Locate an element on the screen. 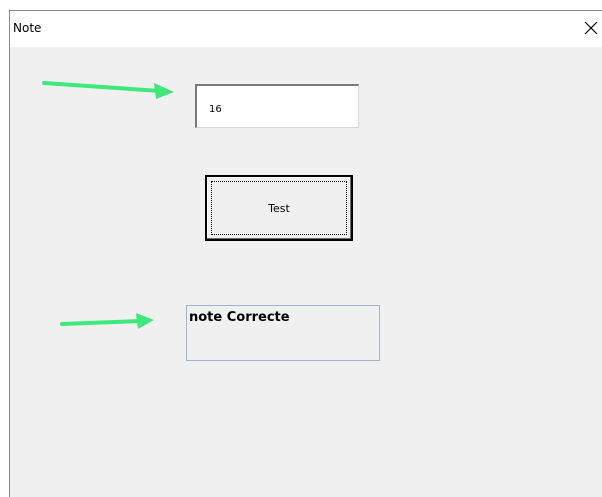 The width and height of the screenshot is (602, 497). test-button: Test is located at coordinates (279, 208).